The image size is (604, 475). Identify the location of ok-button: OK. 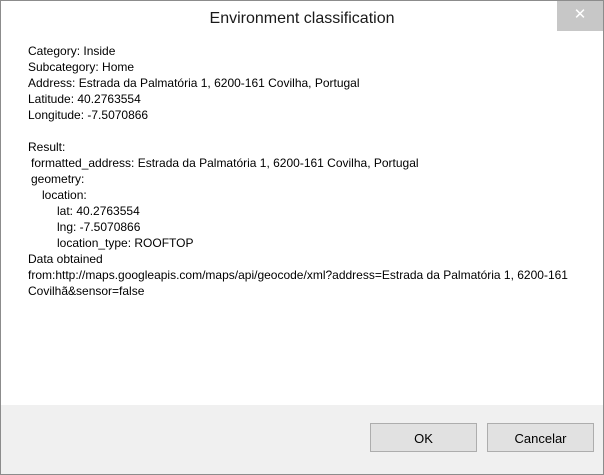
(423, 437).